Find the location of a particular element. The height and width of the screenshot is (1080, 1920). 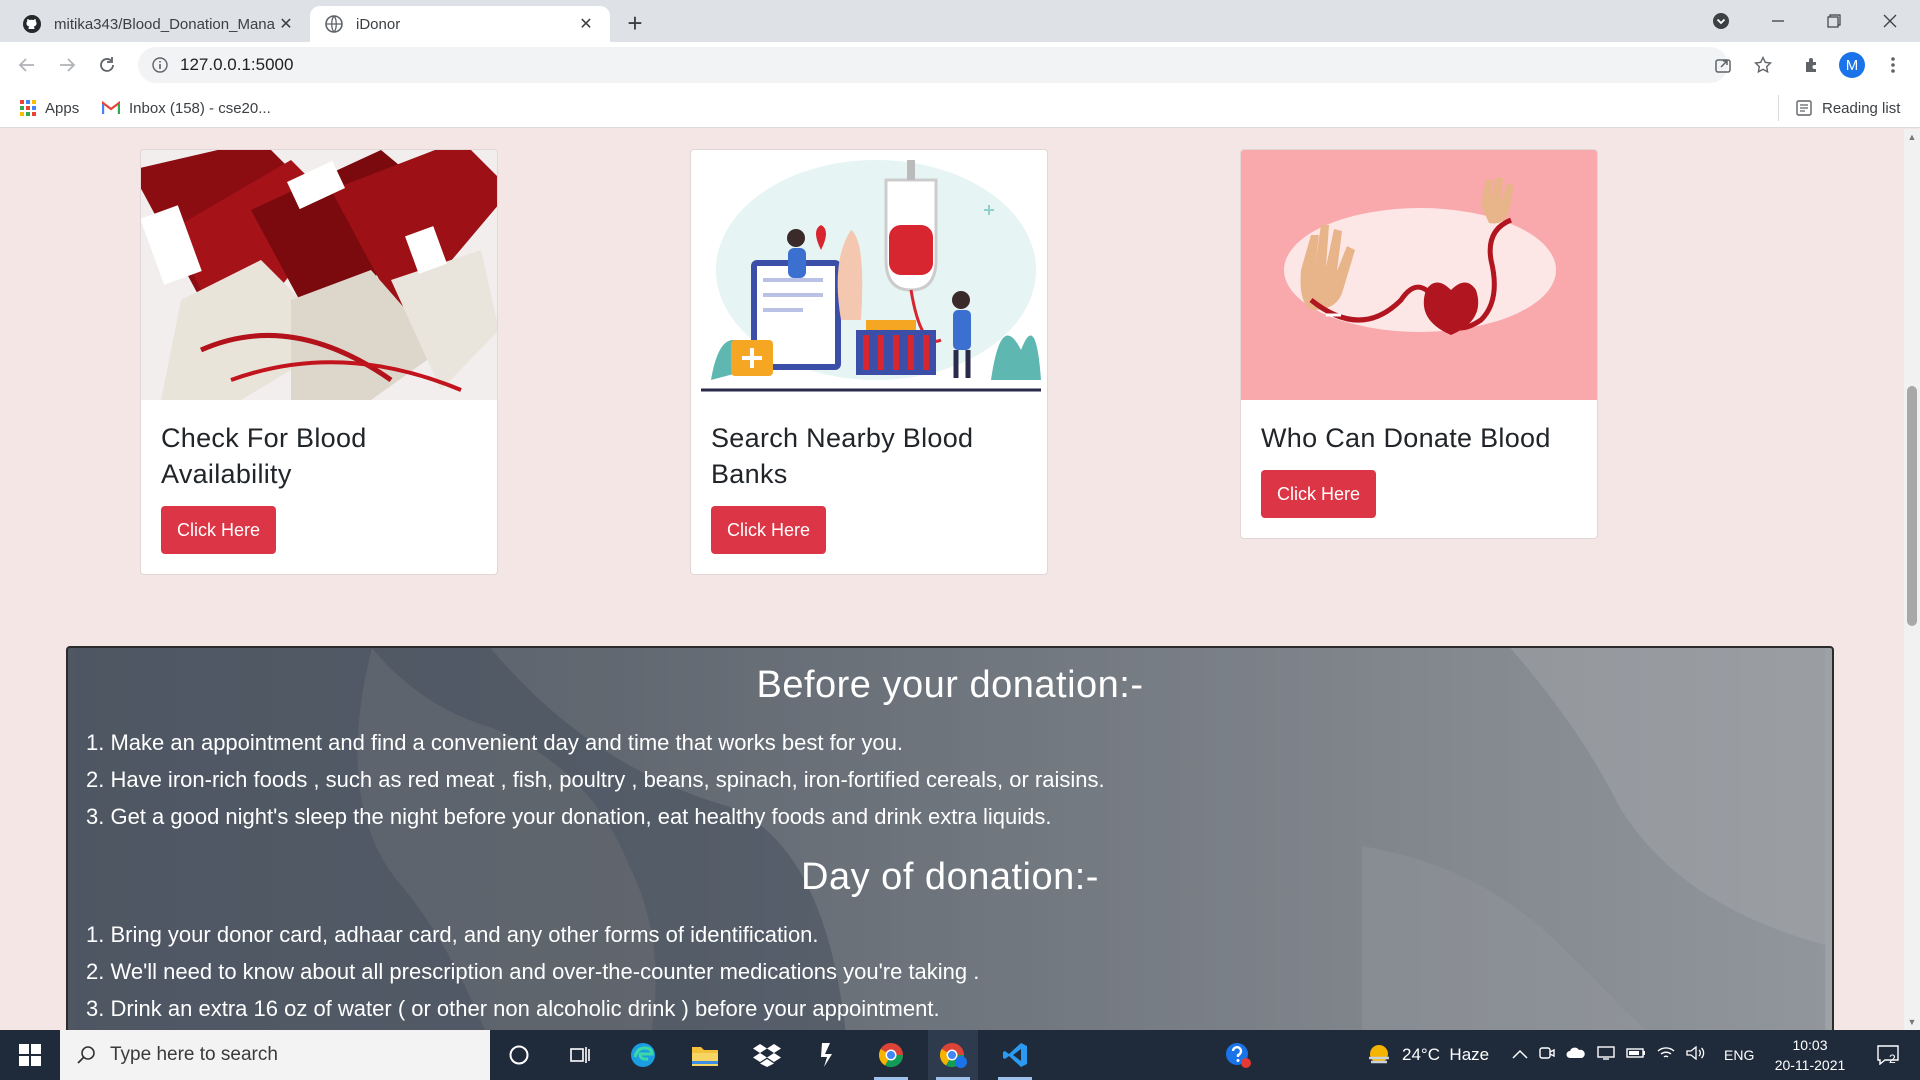

bookmark-star-icon is located at coordinates (1763, 65).